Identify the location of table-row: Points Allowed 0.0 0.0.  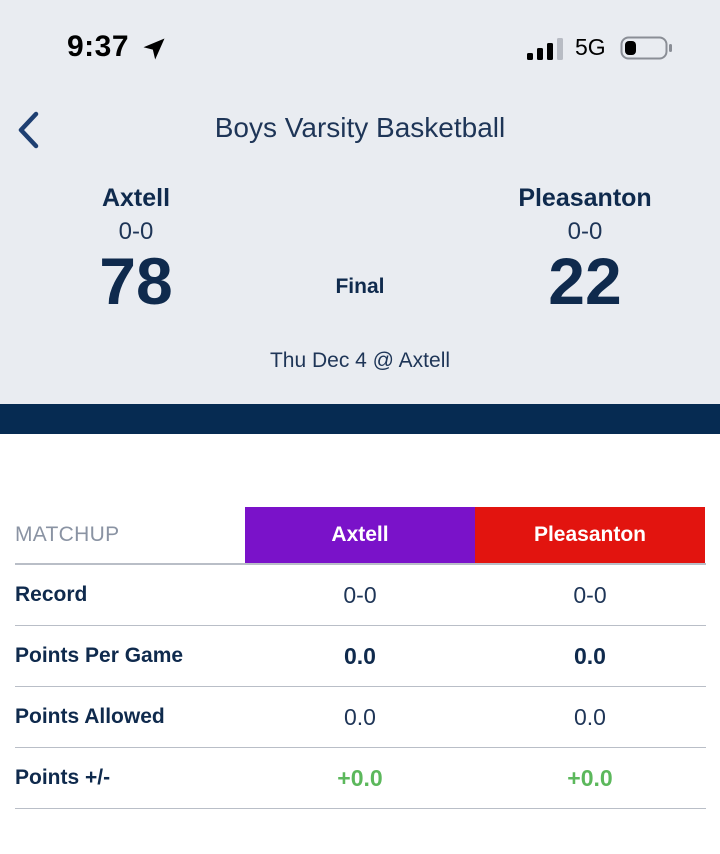
(360, 717).